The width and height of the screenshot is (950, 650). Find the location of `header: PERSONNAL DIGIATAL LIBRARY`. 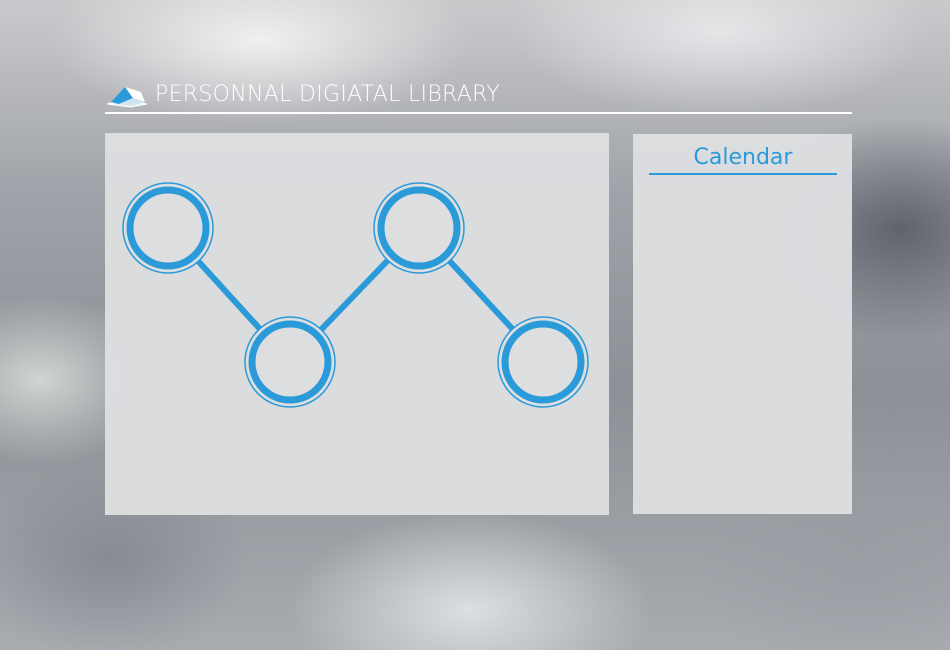

header: PERSONNAL DIGIATAL LIBRARY is located at coordinates (478, 97).